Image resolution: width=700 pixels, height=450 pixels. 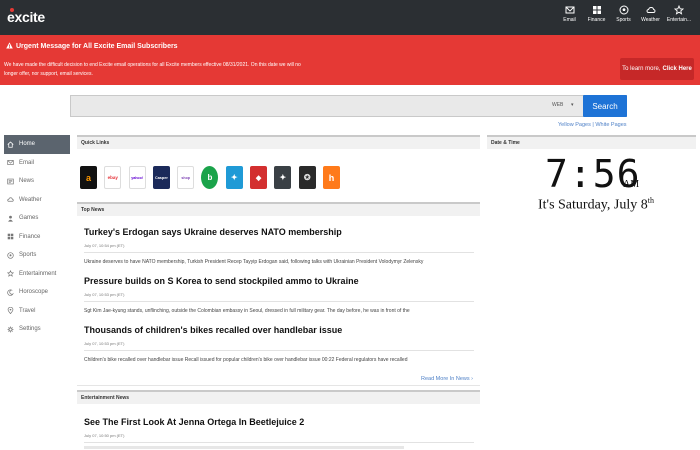 What do you see at coordinates (259, 177) in the screenshot?
I see `quick-link-red-deal: ◆` at bounding box center [259, 177].